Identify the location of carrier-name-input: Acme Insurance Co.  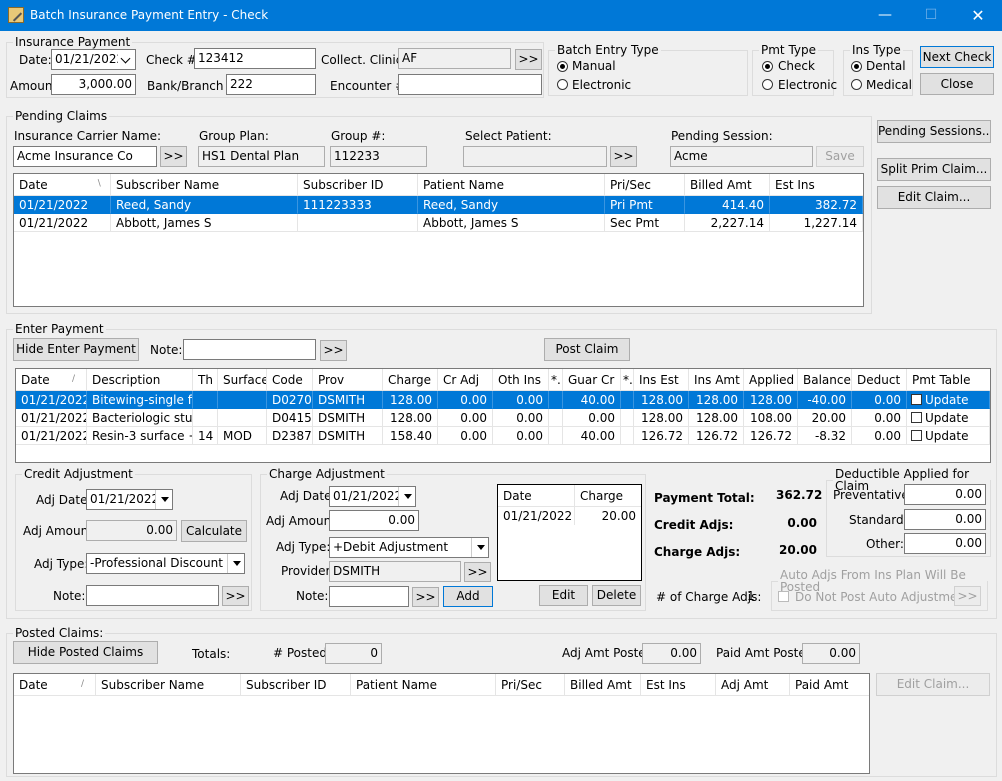
(85, 156).